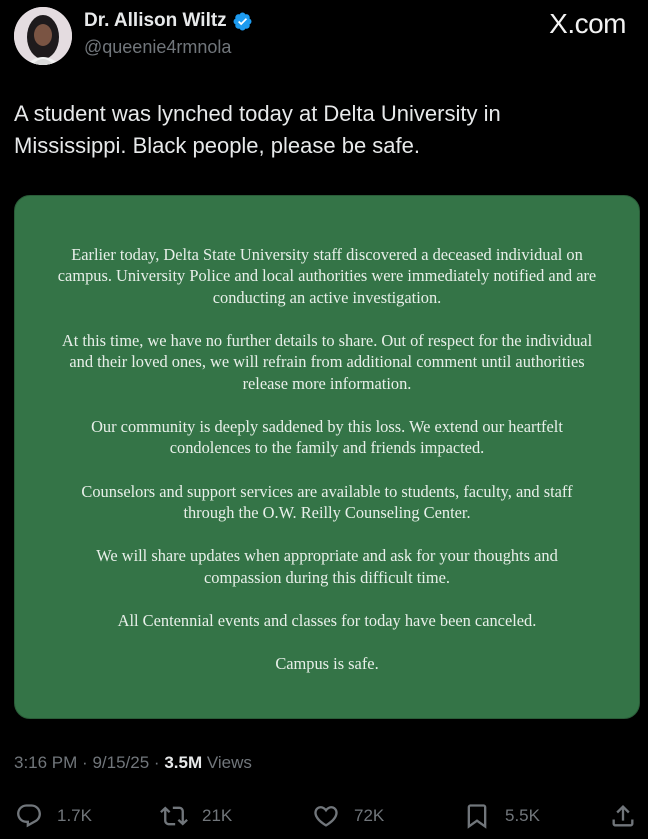 Image resolution: width=648 pixels, height=839 pixels. Describe the element at coordinates (587, 23) in the screenshot. I see `brand-watermark: X.com` at that location.